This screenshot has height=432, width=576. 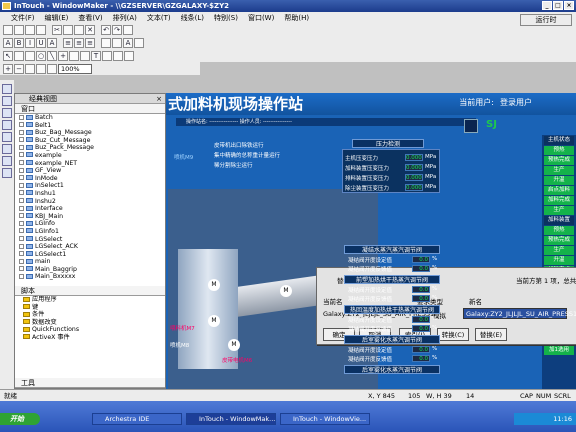 I want to click on pencil-tool-icon, so click(x=7, y=137).